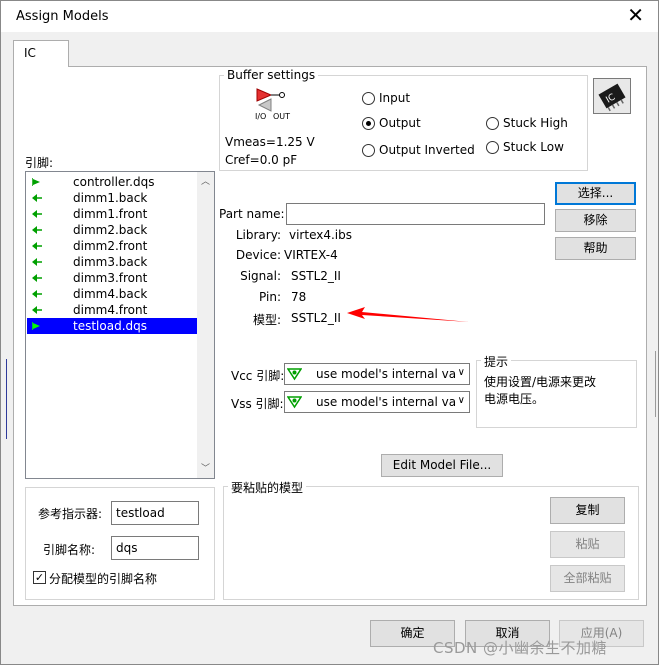  I want to click on signal-label: Signal:, so click(260, 276).